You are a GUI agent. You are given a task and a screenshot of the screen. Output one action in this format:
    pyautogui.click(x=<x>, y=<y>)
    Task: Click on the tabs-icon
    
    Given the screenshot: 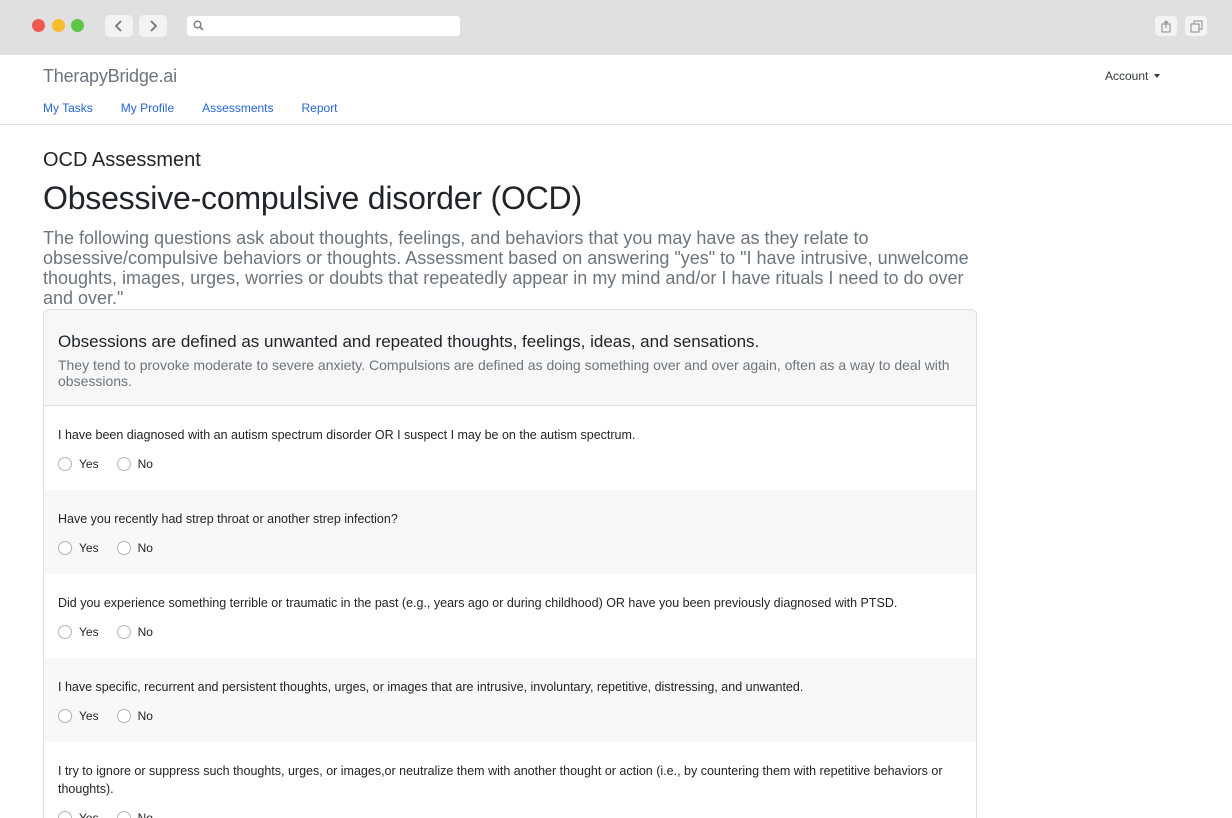 What is the action you would take?
    pyautogui.click(x=1196, y=26)
    